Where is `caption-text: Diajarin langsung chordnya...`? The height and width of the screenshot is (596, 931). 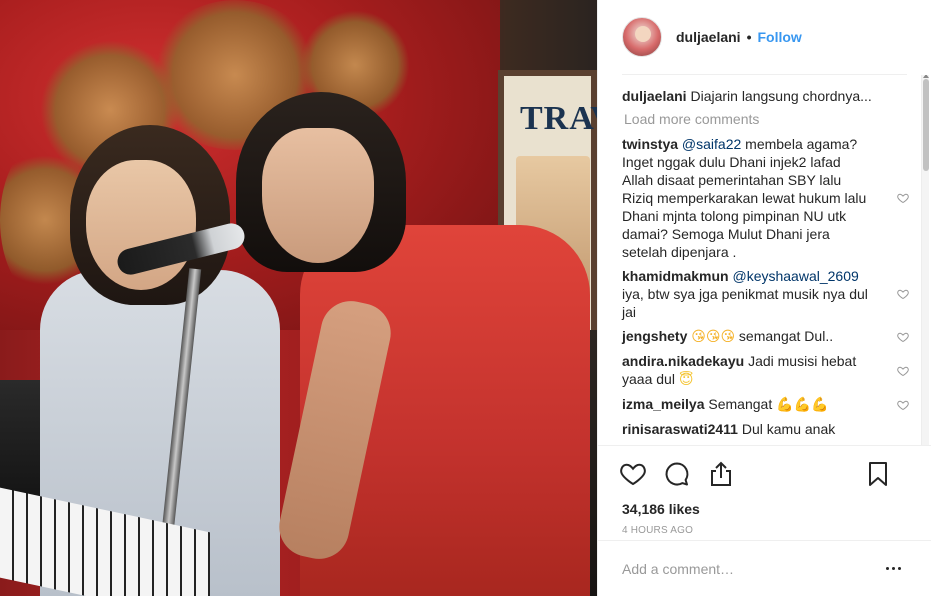 caption-text: Diajarin langsung chordnya... is located at coordinates (781, 96).